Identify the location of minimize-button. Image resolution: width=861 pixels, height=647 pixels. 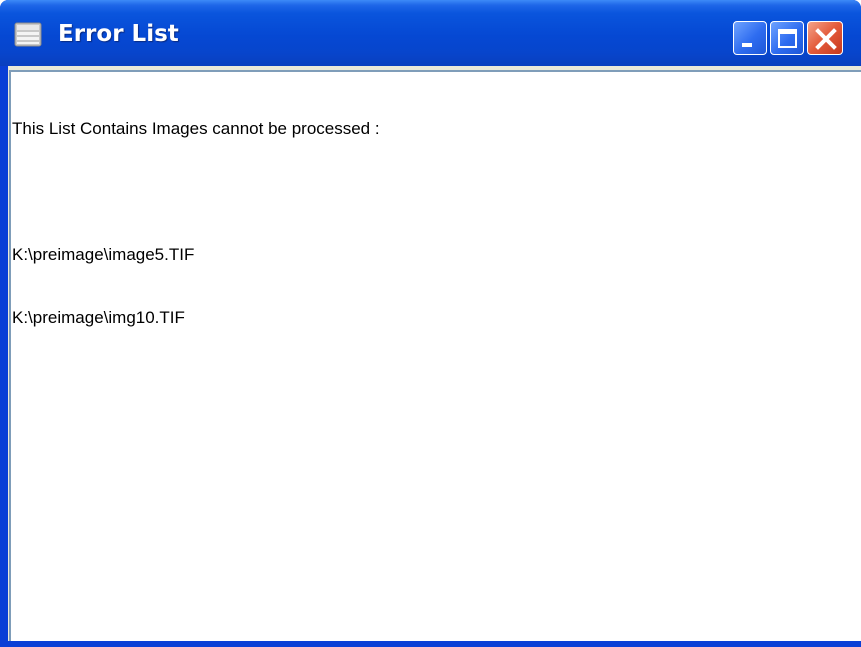
(750, 38).